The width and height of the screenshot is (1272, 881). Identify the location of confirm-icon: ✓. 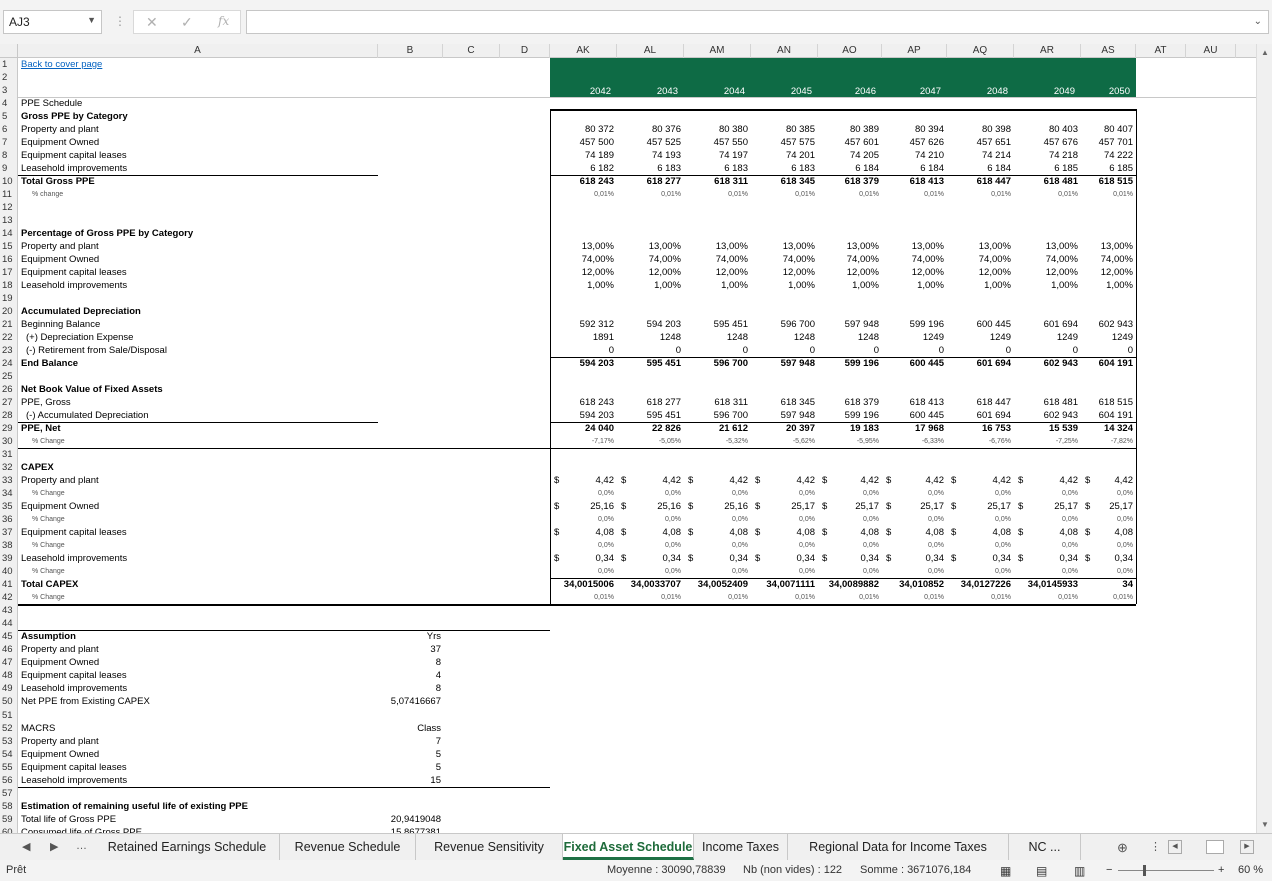
(187, 22).